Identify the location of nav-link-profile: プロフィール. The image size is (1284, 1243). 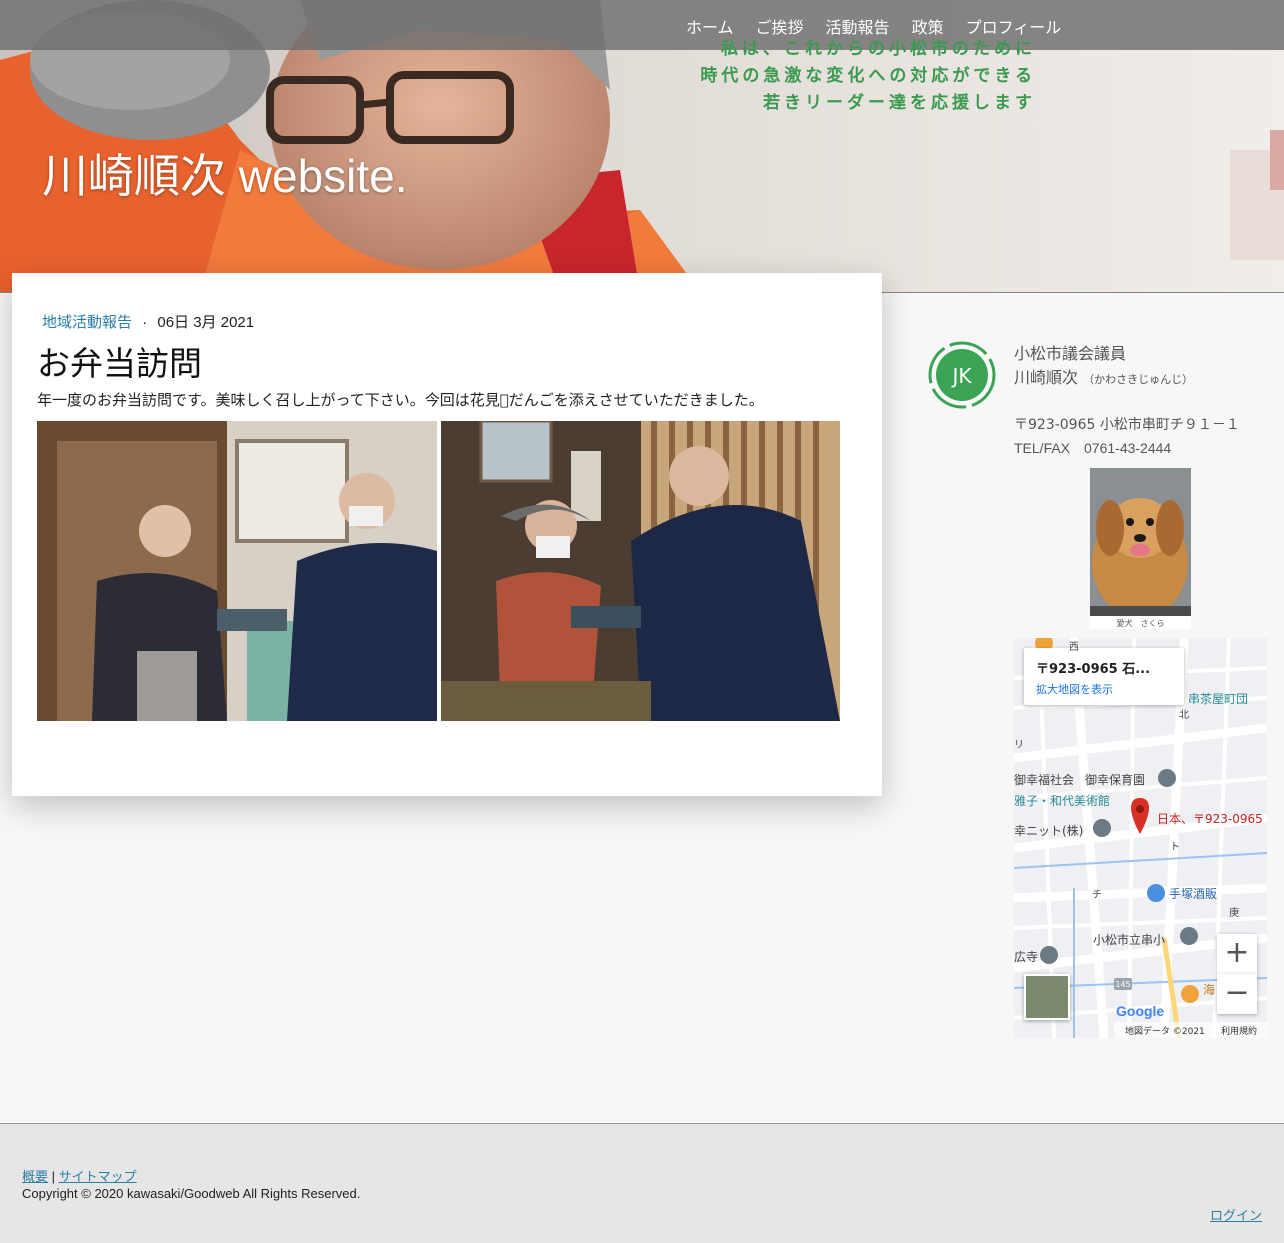
(1014, 27).